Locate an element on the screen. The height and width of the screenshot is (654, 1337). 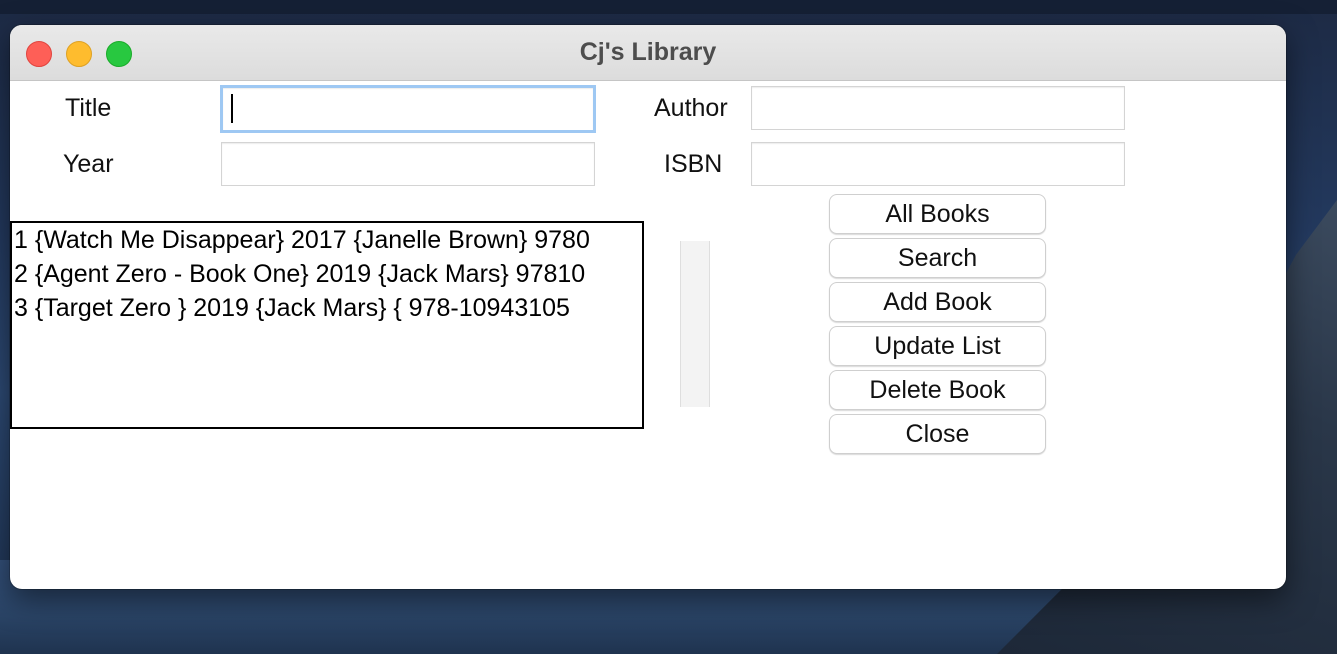
delete-book-button: Delete Book is located at coordinates (937, 390).